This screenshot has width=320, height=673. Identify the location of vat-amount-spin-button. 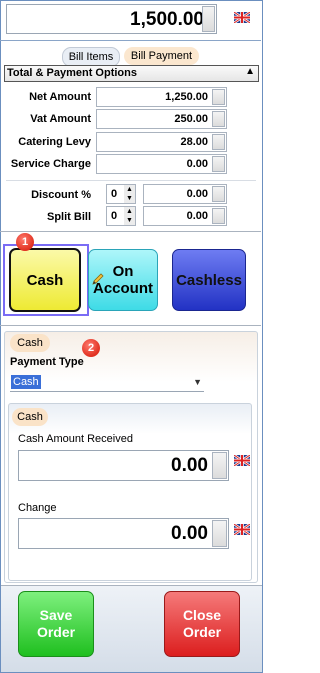
(218, 119).